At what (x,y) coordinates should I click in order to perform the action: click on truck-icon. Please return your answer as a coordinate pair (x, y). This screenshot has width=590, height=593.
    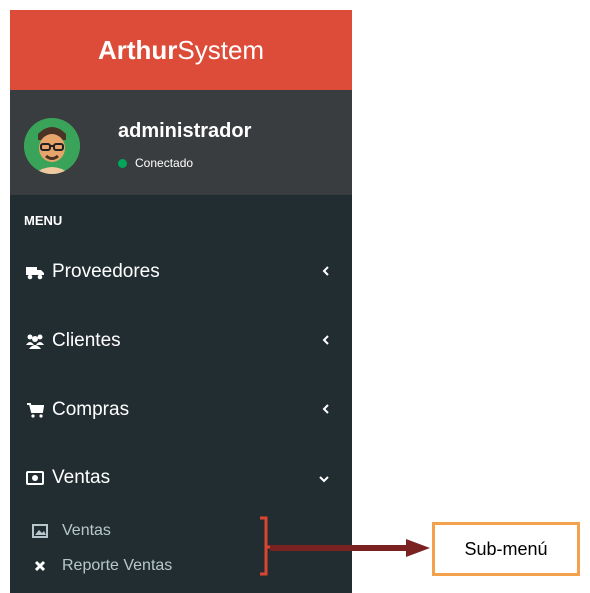
    Looking at the image, I should click on (35, 272).